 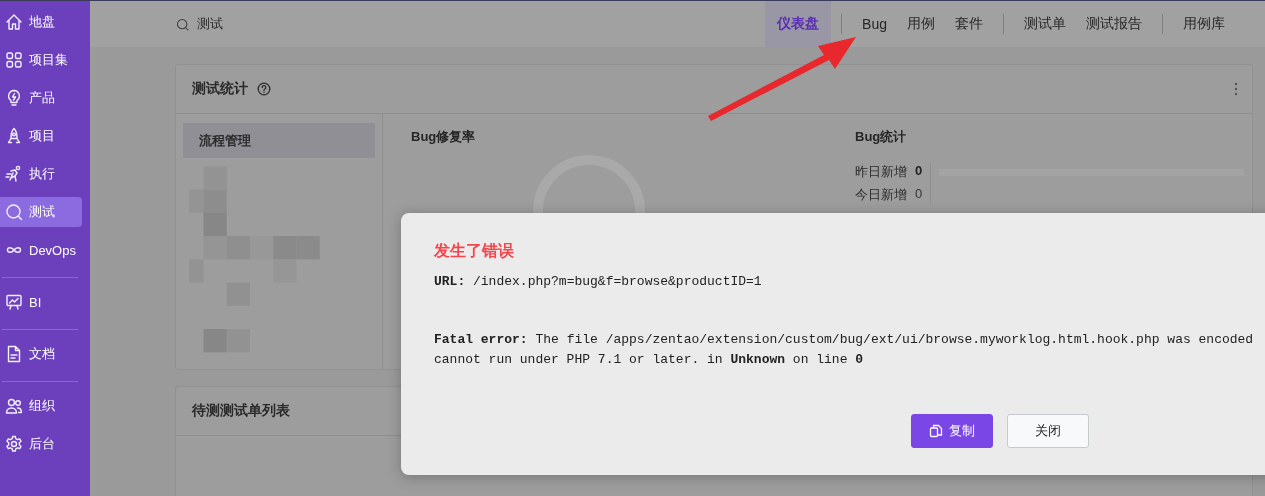 What do you see at coordinates (1204, 24) in the screenshot?
I see `nav-tab: 用例库` at bounding box center [1204, 24].